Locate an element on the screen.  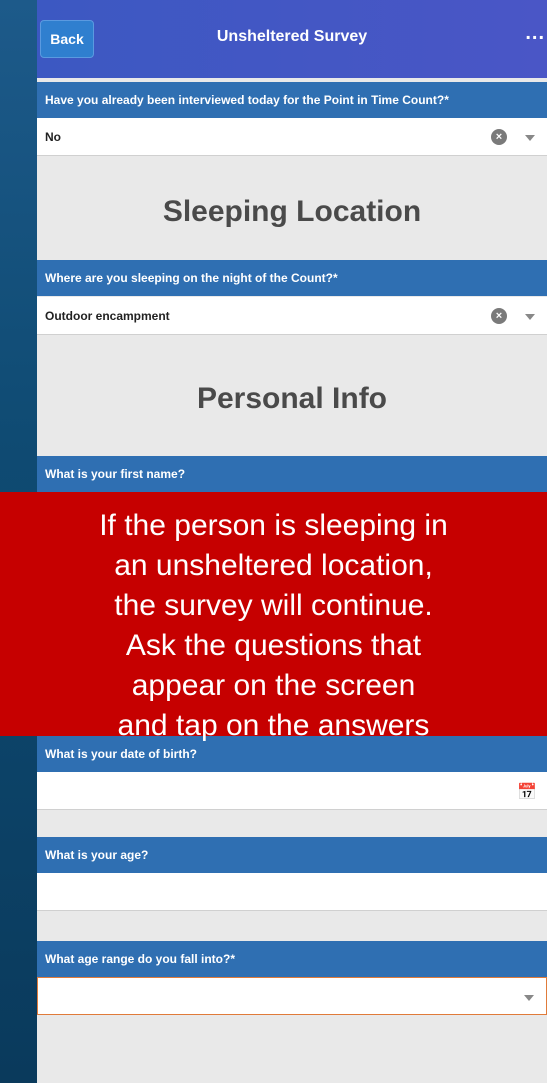
interviewed-value: No is located at coordinates (53, 137).